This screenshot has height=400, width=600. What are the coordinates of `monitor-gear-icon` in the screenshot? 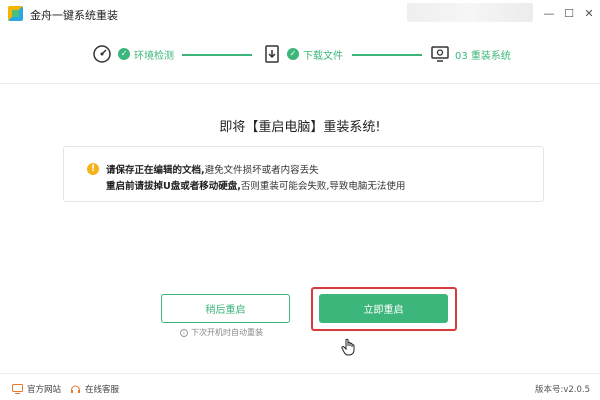 It's located at (440, 54).